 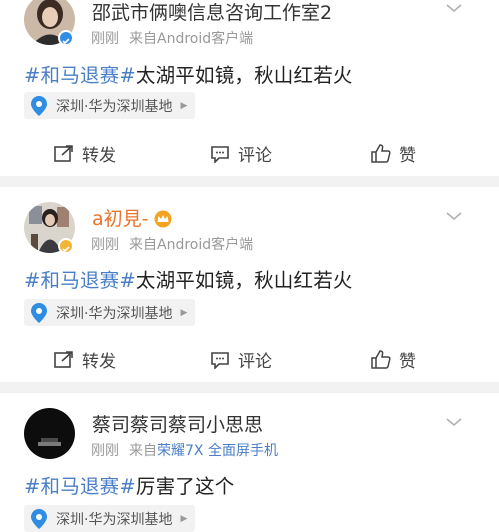 What do you see at coordinates (217, 451) in the screenshot?
I see `post-source-link: 荣耀7X 全面屏手机` at bounding box center [217, 451].